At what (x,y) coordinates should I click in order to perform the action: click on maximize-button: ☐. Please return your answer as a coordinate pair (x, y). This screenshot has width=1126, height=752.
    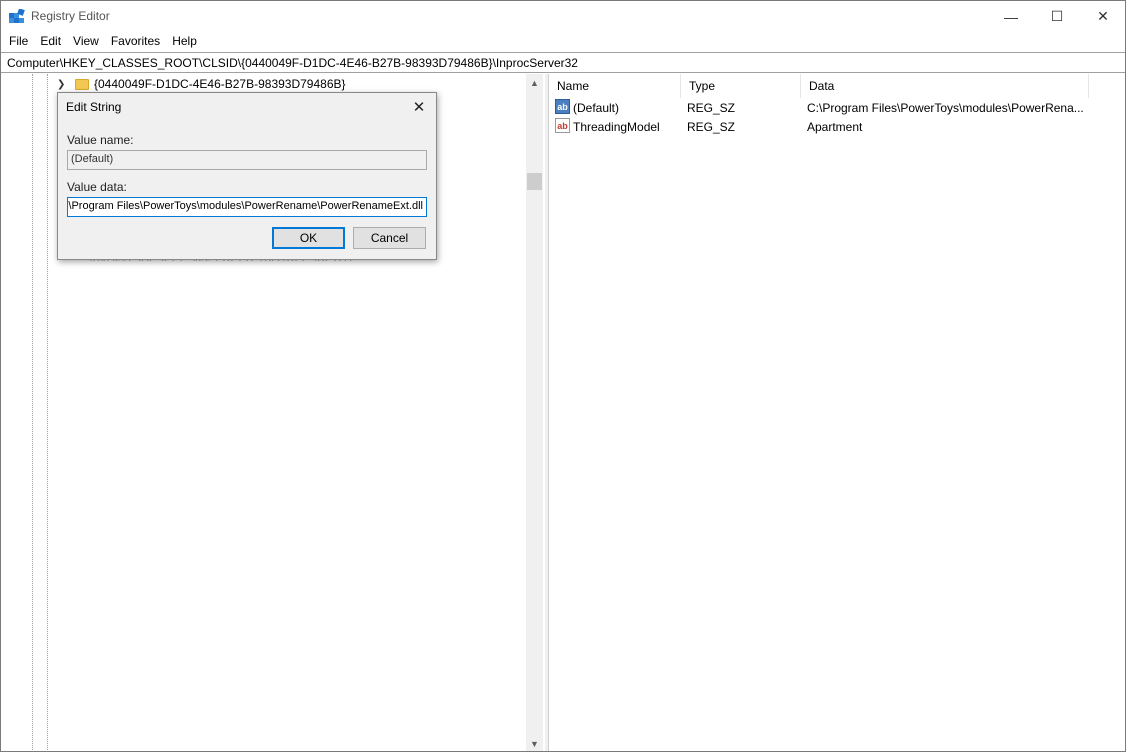
    Looking at the image, I should click on (1057, 16).